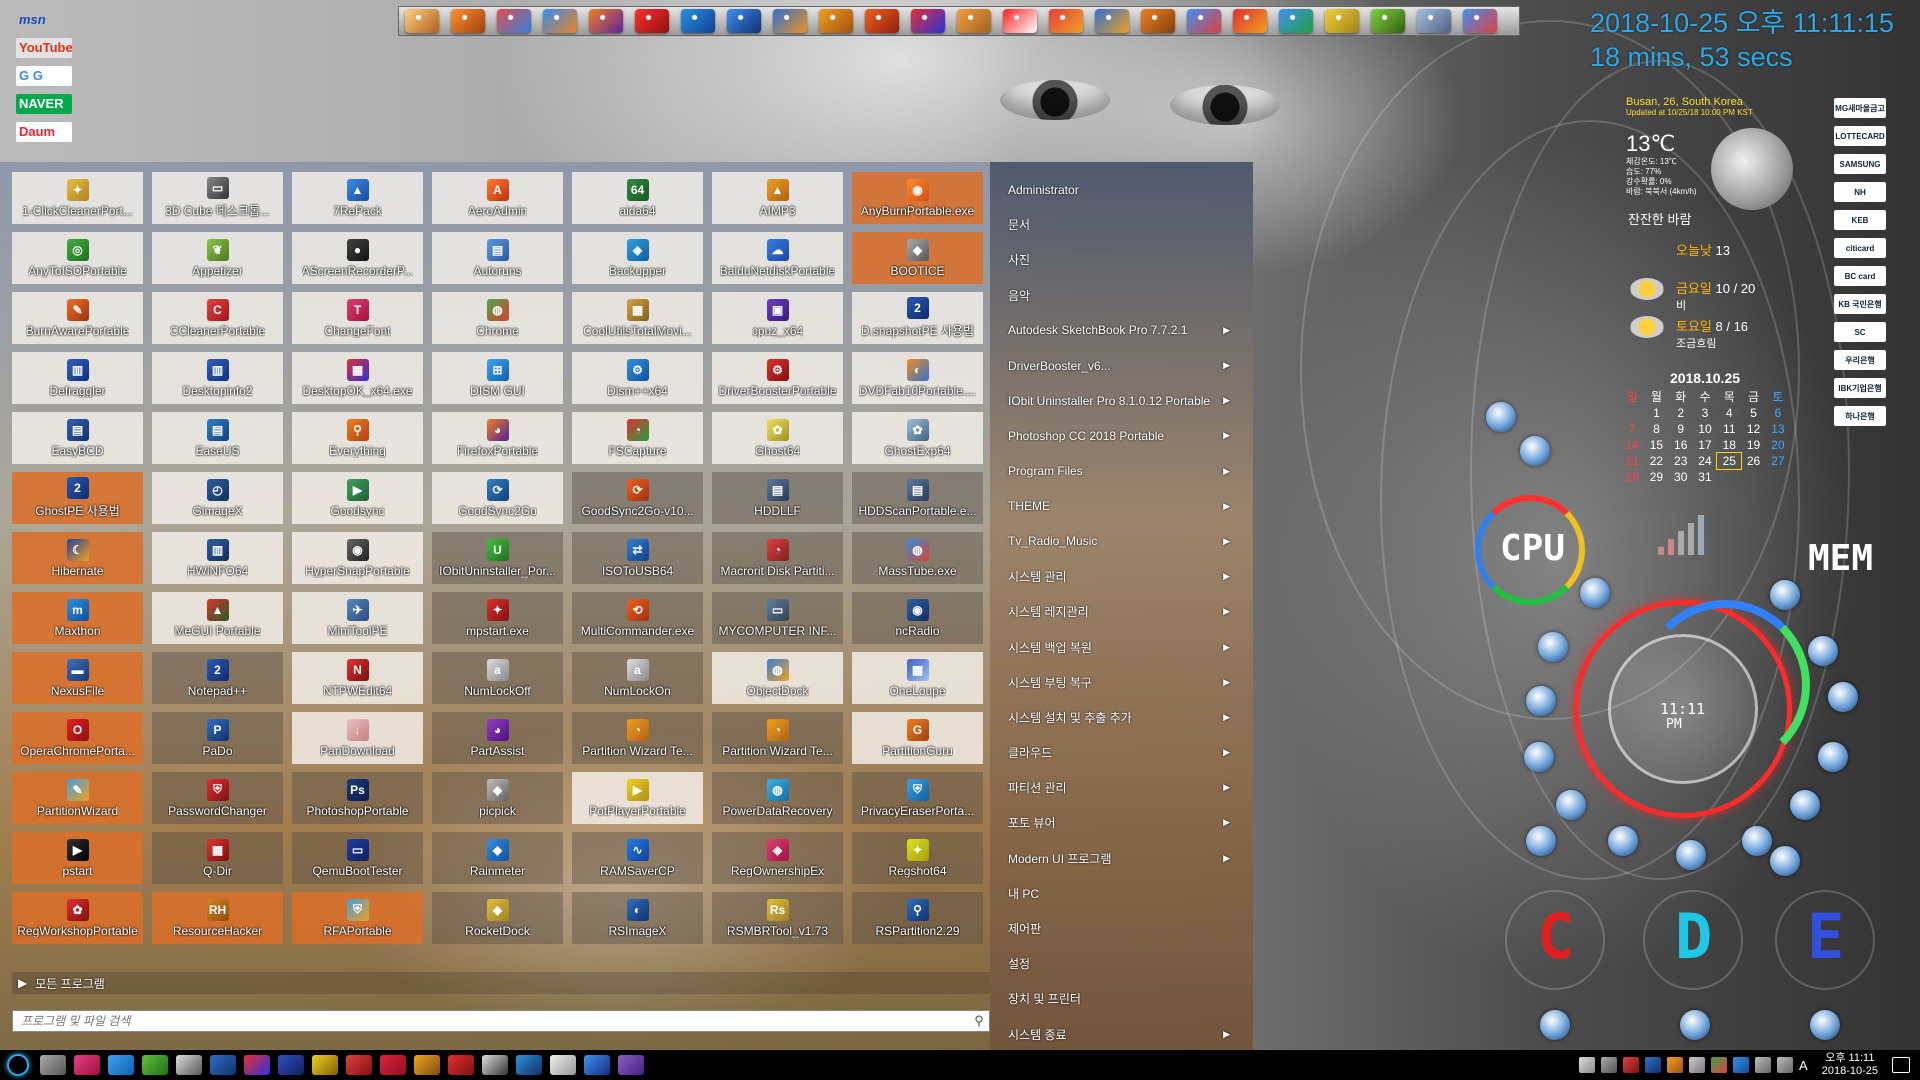 The height and width of the screenshot is (1080, 1920). I want to click on program-tile: G PartitionGuru, so click(917, 738).